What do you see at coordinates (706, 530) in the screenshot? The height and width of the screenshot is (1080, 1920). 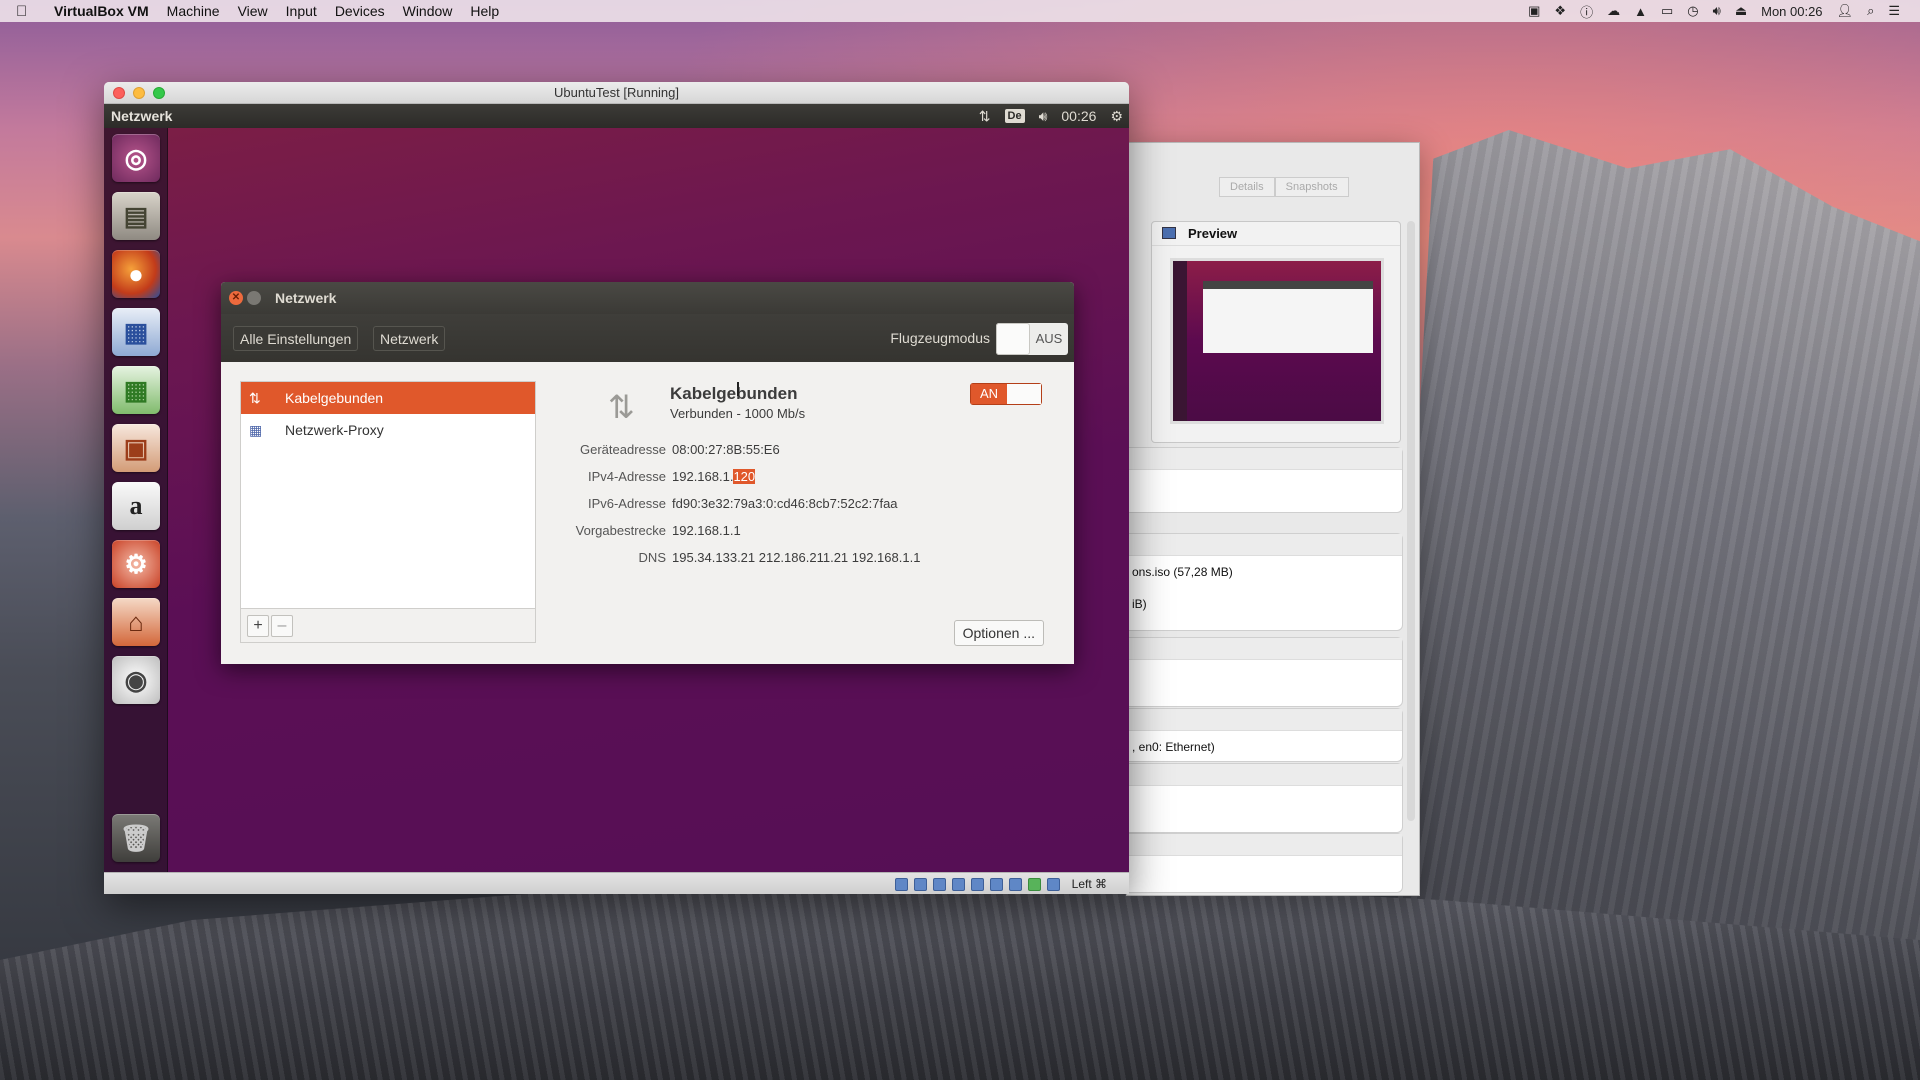 I see `detail-value: 192.168.1.1` at bounding box center [706, 530].